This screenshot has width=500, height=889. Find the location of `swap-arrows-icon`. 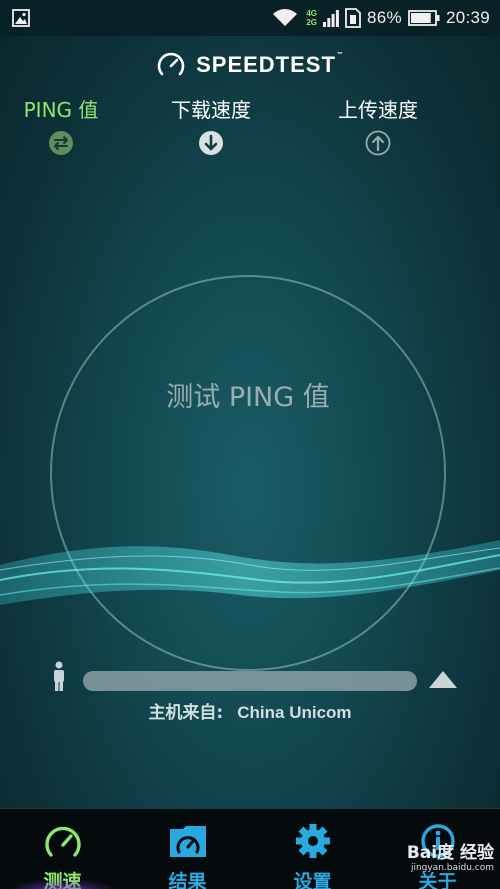

swap-arrows-icon is located at coordinates (61, 143).